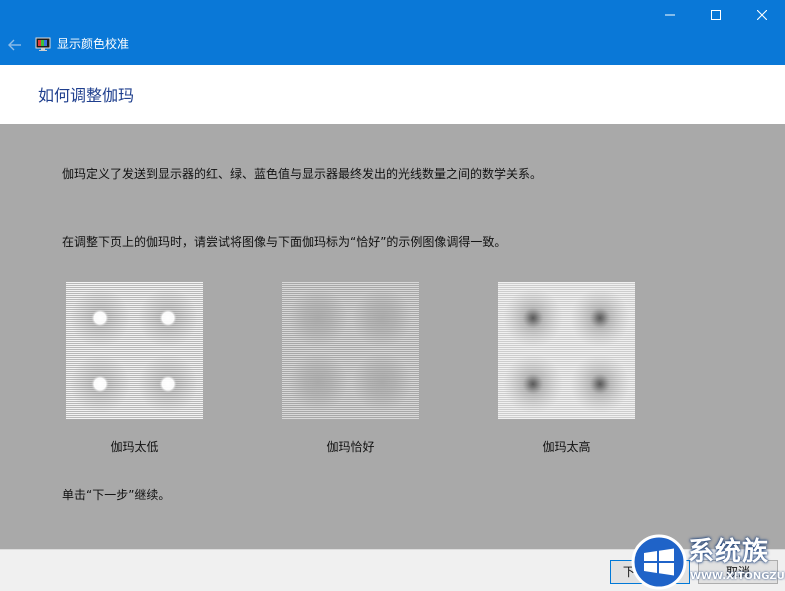  I want to click on gamma-instruction-text: 在调整下页上的伽玛时，请尝试将图像与下面伽玛标为“恰好”的示例图像调得一致。, so click(284, 242).